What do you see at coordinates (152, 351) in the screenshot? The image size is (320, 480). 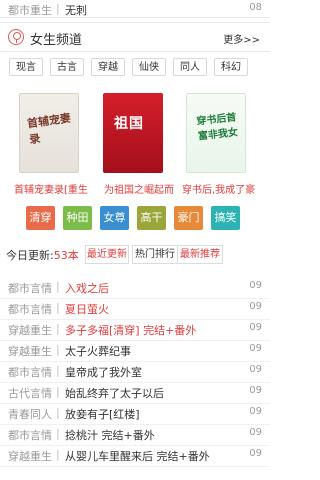 I see `book-title: 太子火葬纪事` at bounding box center [152, 351].